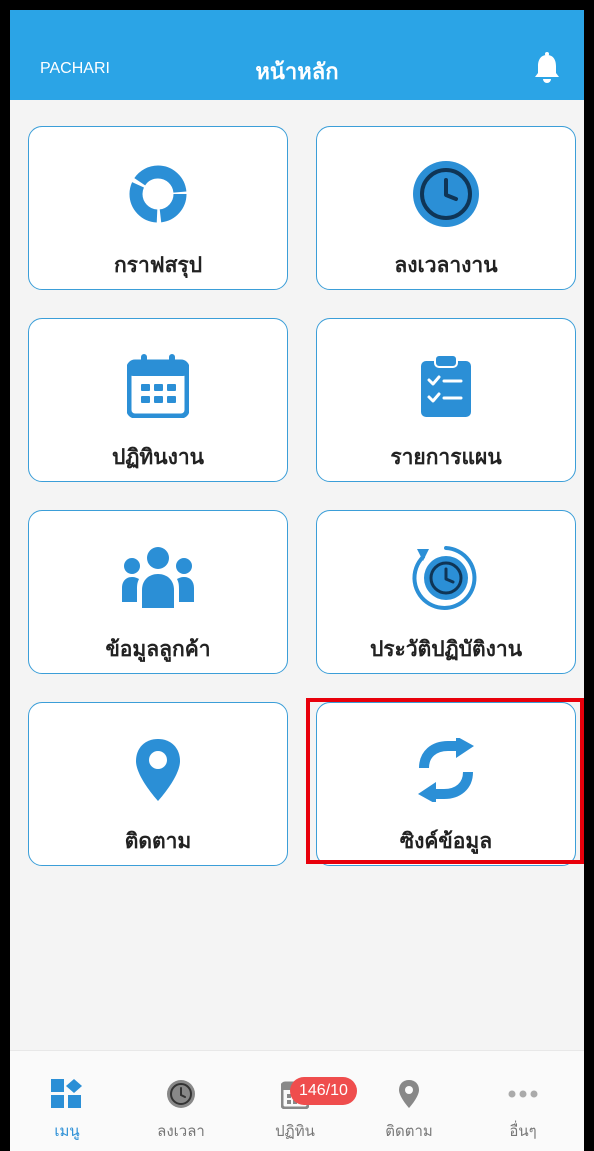  I want to click on bottom-nav: เมนู ลงเวลา 146/10 ปฏิทิน ติดตาม อื่นๆ, so click(297, 1100).